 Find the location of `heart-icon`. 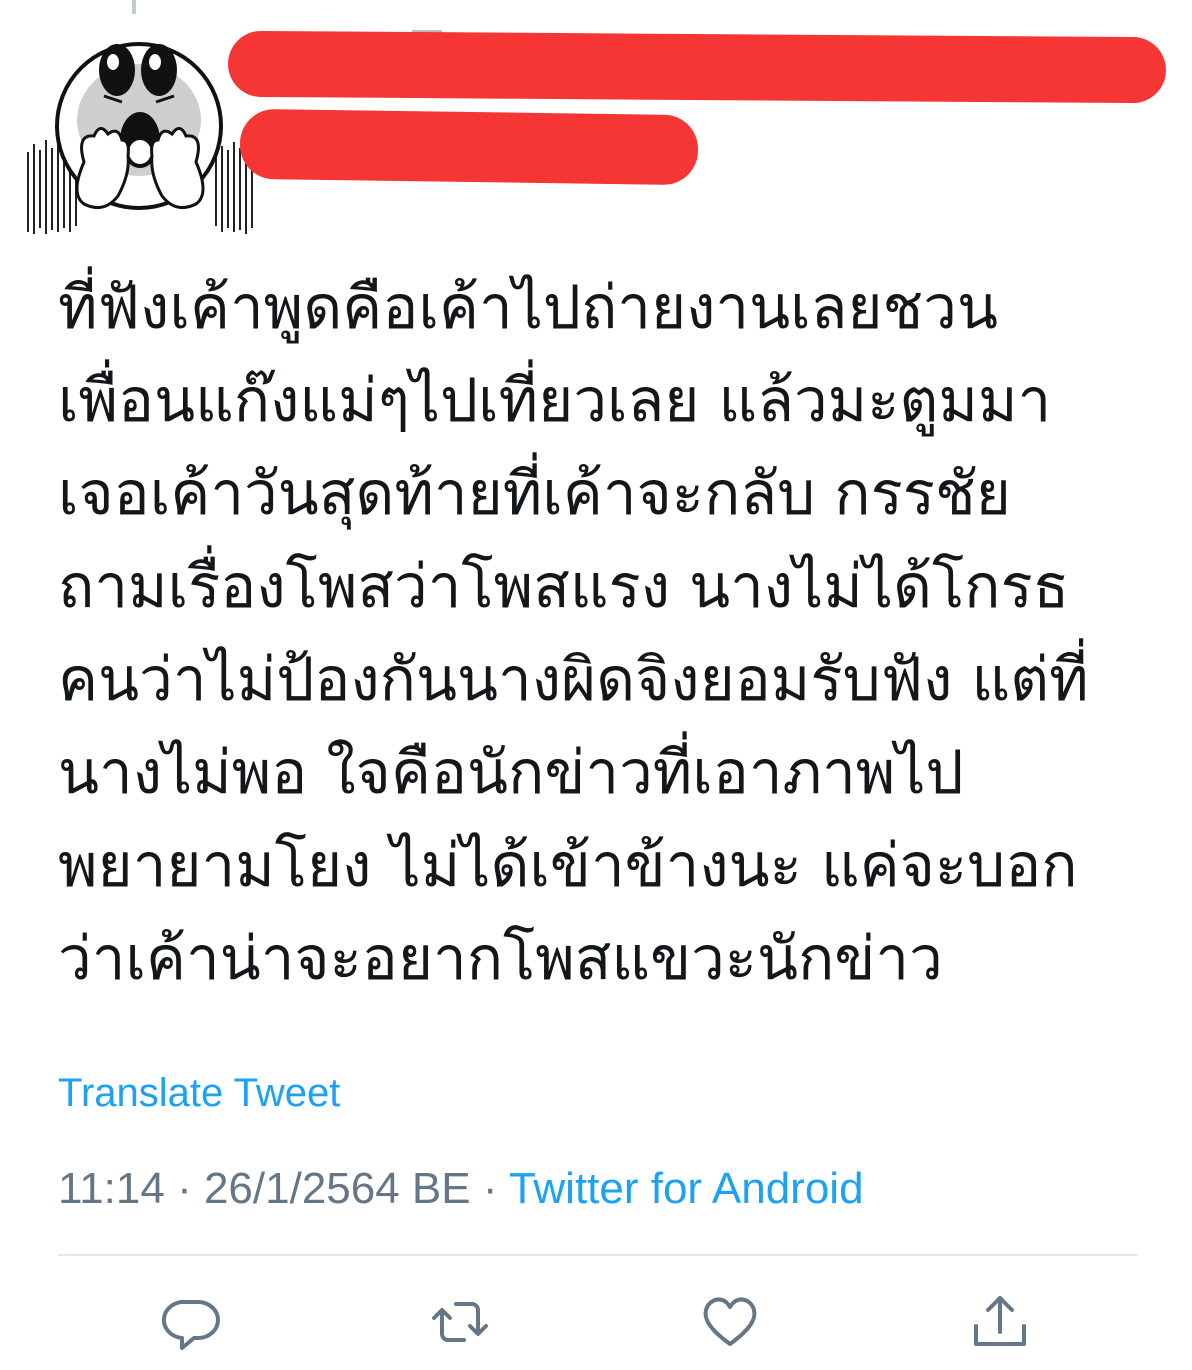

heart-icon is located at coordinates (730, 1321).